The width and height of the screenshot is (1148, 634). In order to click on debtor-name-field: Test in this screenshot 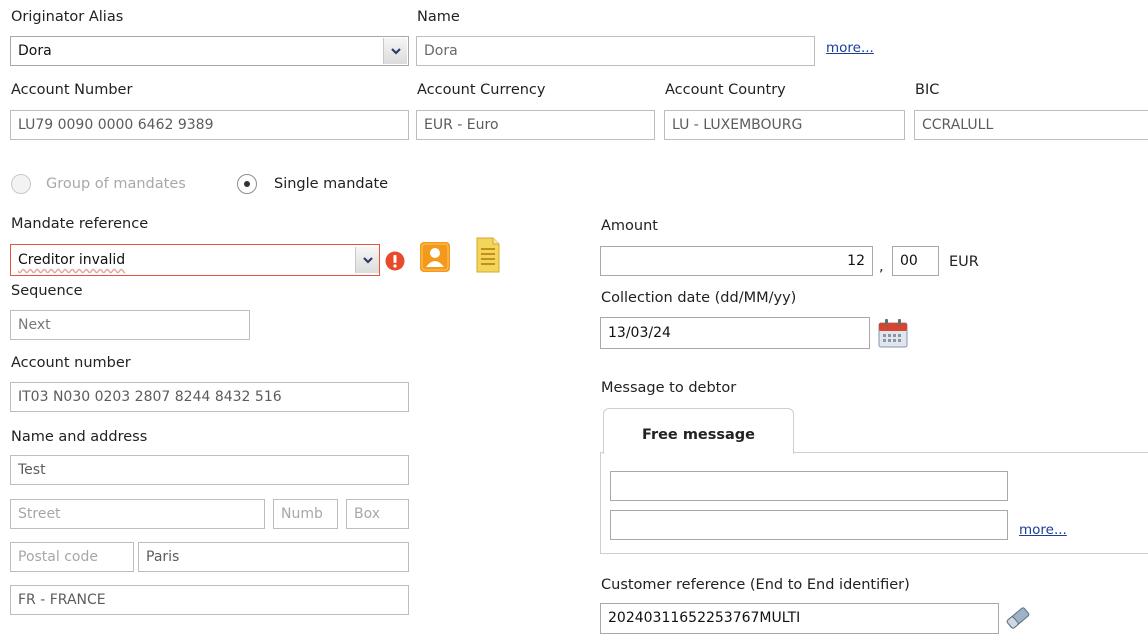, I will do `click(209, 470)`.